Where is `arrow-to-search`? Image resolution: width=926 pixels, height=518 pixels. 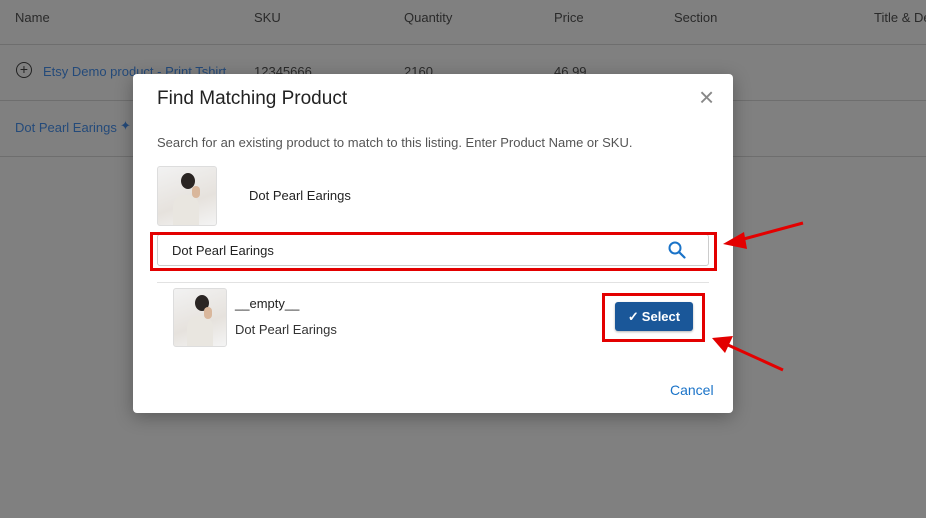
arrow-to-search is located at coordinates (763, 235).